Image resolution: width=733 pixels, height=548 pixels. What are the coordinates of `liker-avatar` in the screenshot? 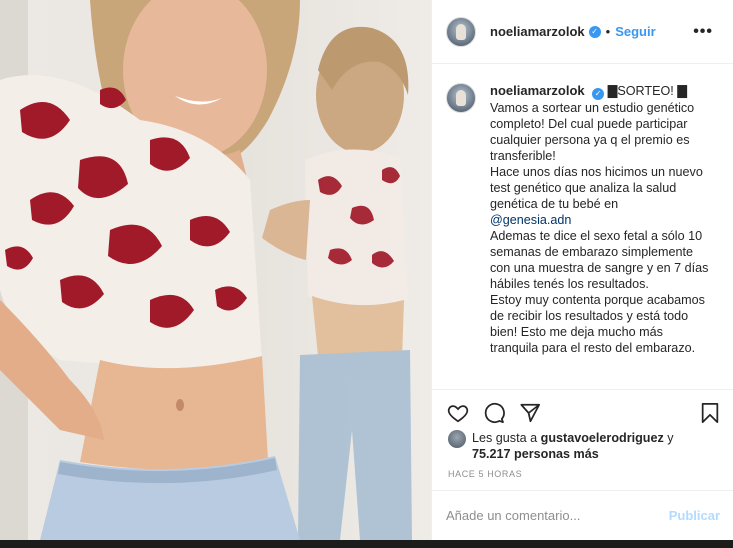 It's located at (457, 439).